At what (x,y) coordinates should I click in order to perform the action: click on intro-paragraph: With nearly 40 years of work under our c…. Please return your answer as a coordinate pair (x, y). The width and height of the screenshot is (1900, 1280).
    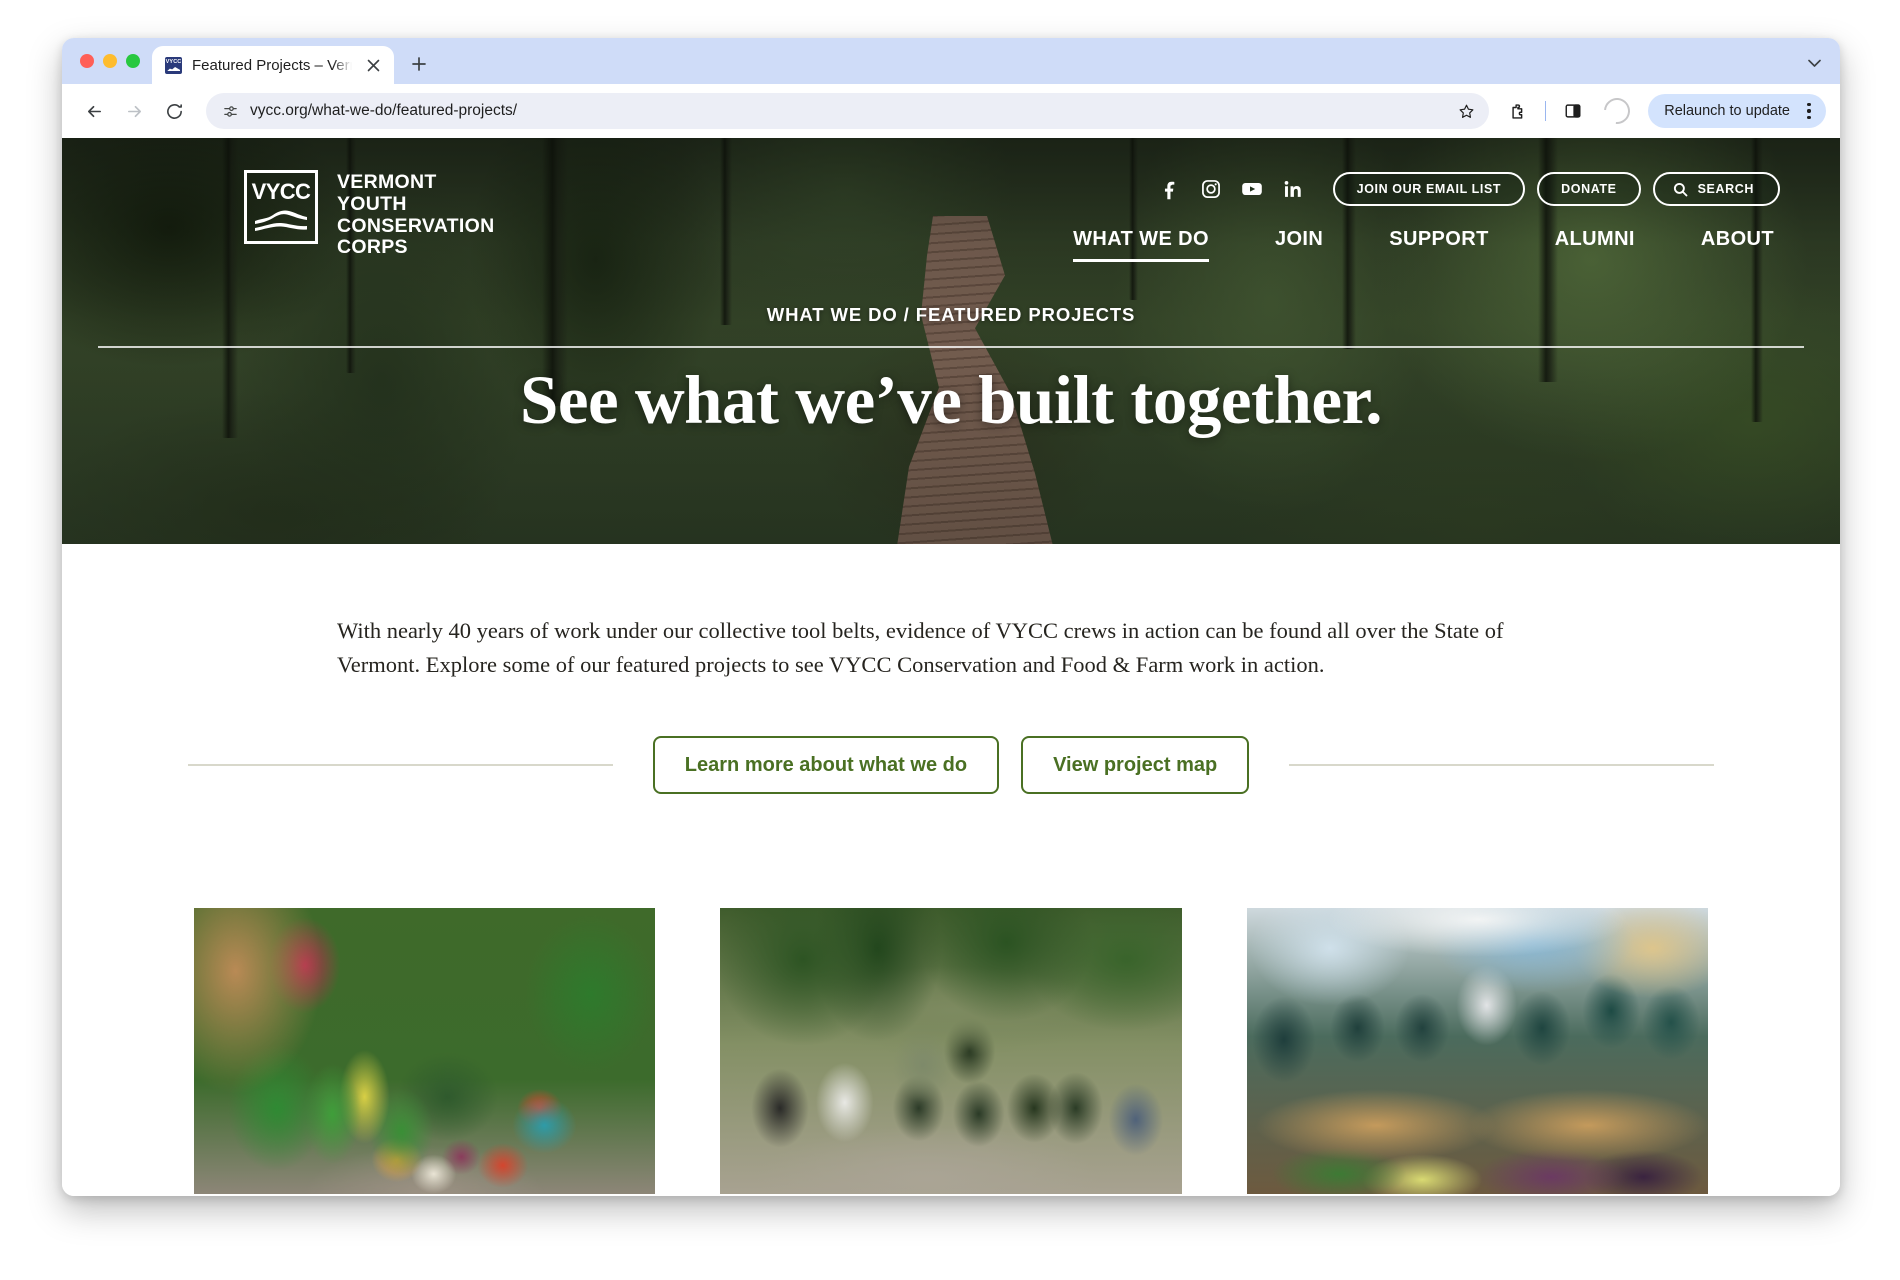
    Looking at the image, I should click on (920, 648).